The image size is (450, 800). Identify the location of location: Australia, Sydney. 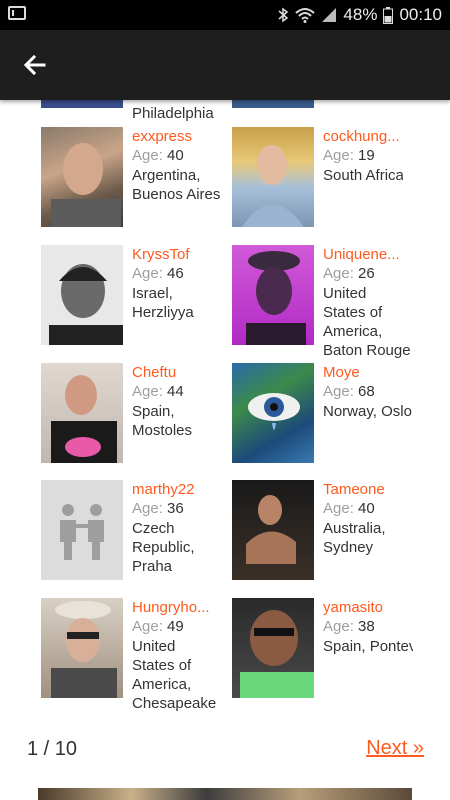
(354, 538).